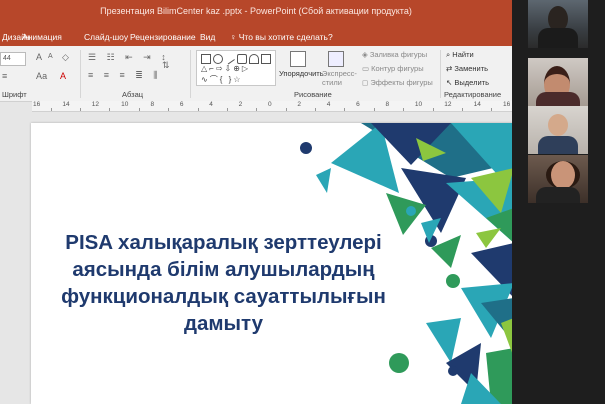 The image size is (605, 404). I want to click on ruler-label: 12, so click(448, 104).